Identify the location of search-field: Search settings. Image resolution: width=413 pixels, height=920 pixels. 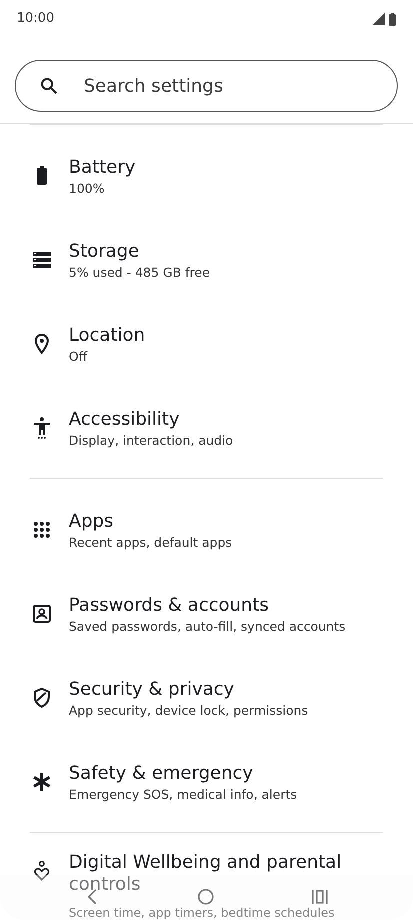
(206, 86).